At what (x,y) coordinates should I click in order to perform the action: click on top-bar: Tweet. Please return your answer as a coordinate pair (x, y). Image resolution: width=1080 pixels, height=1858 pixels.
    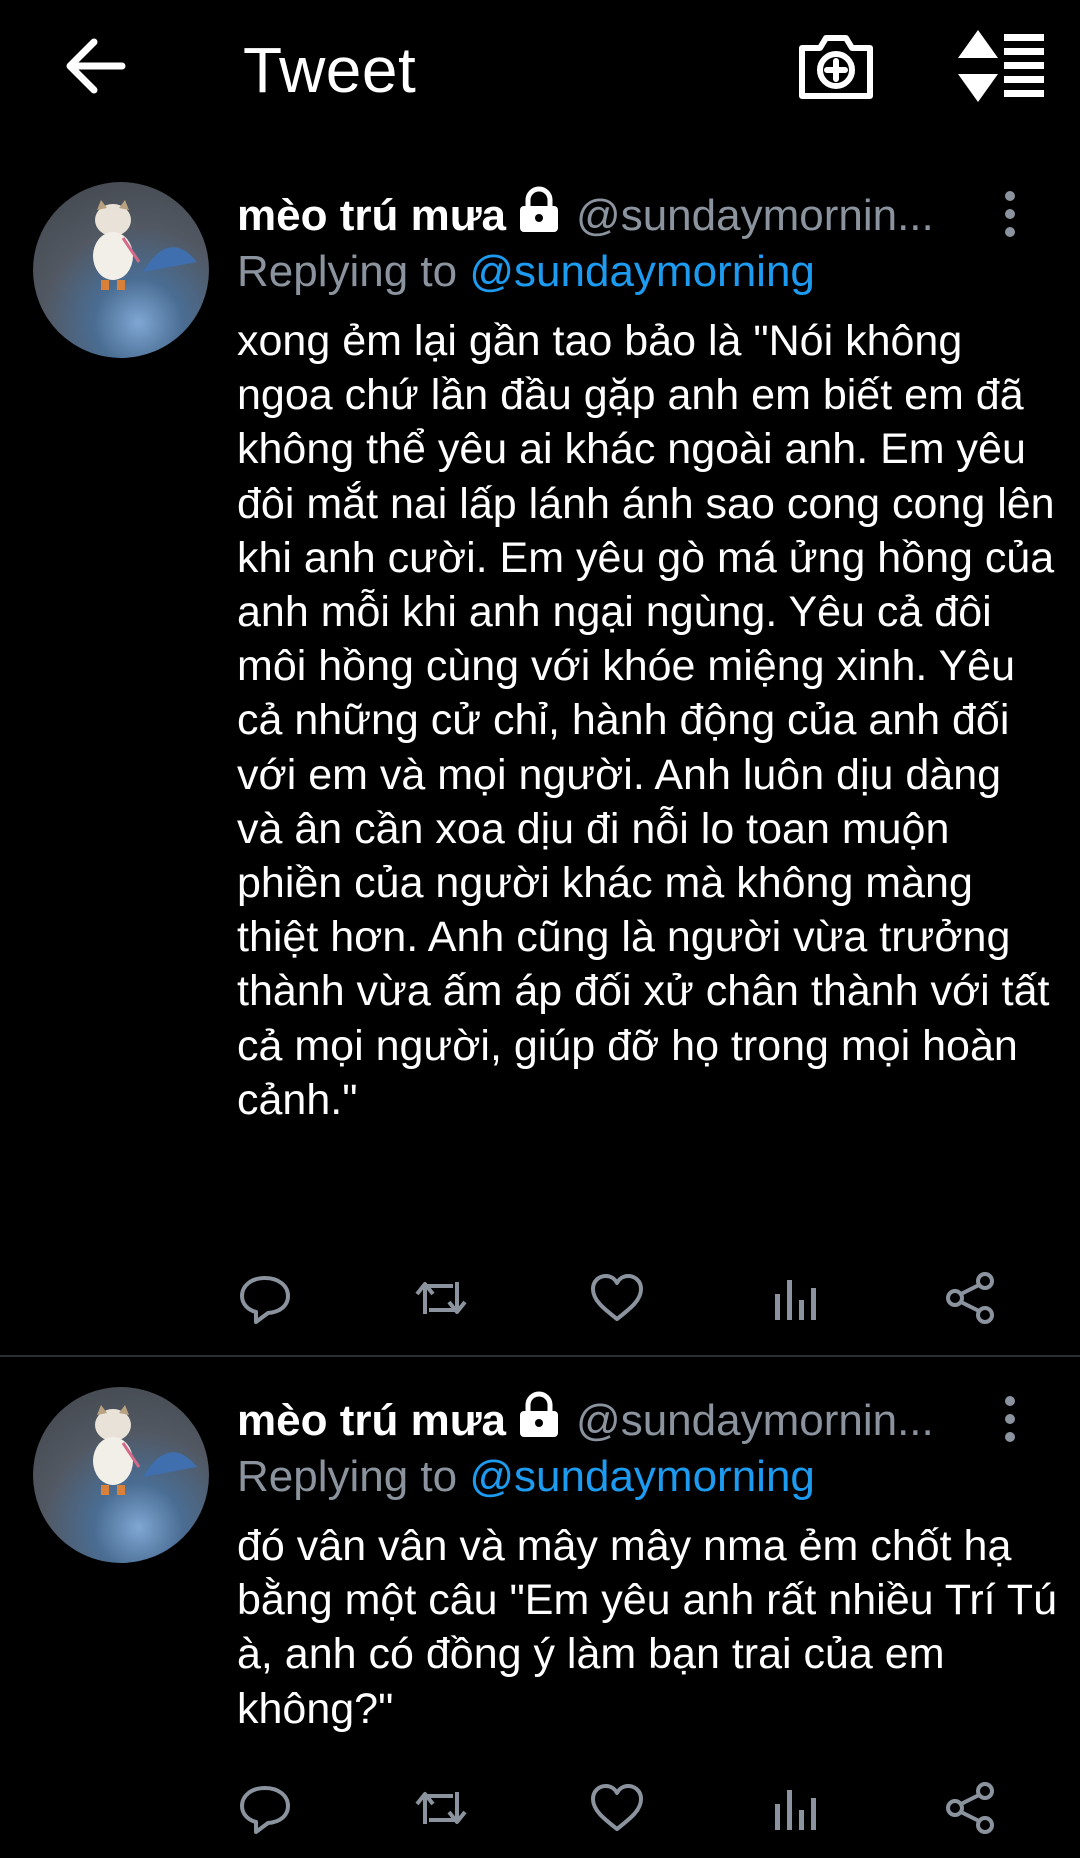
    Looking at the image, I should click on (540, 70).